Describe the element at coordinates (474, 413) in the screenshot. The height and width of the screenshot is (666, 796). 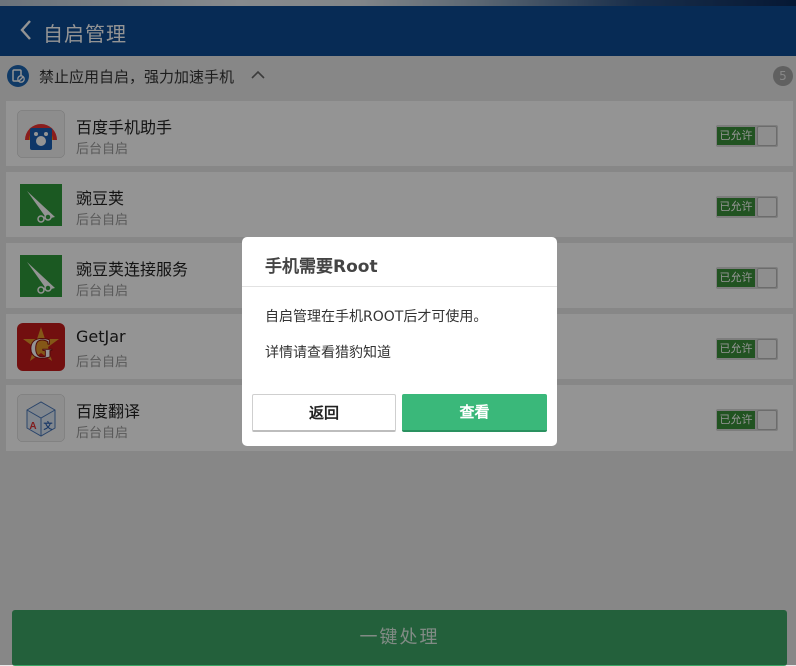
I see `view-button: 查看` at that location.